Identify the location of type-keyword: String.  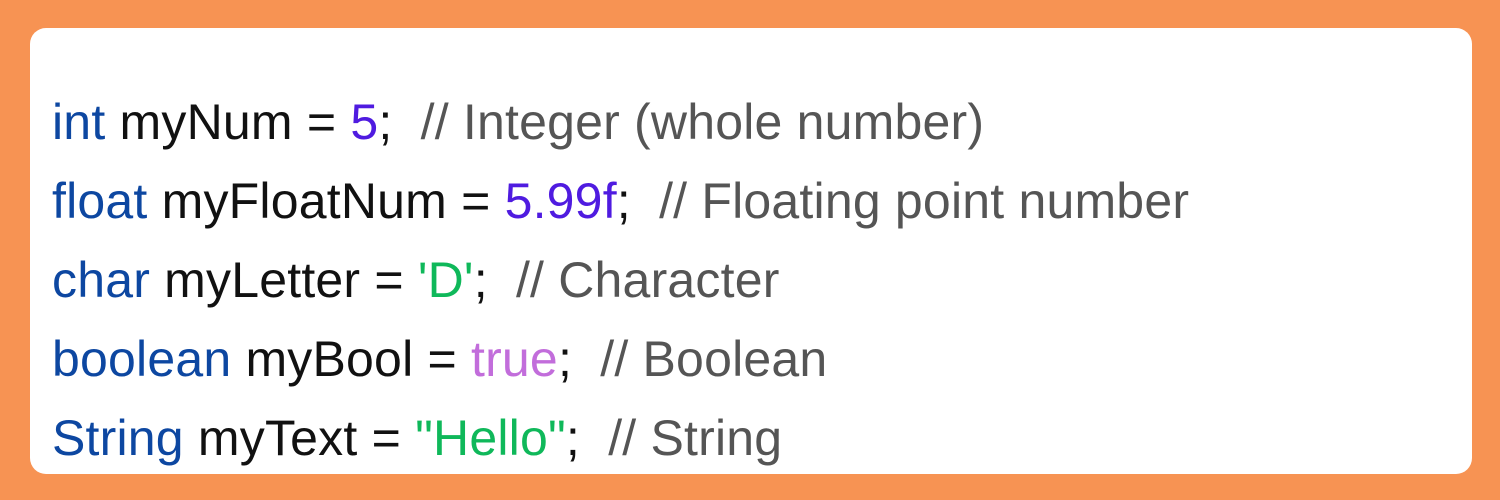
(118, 438).